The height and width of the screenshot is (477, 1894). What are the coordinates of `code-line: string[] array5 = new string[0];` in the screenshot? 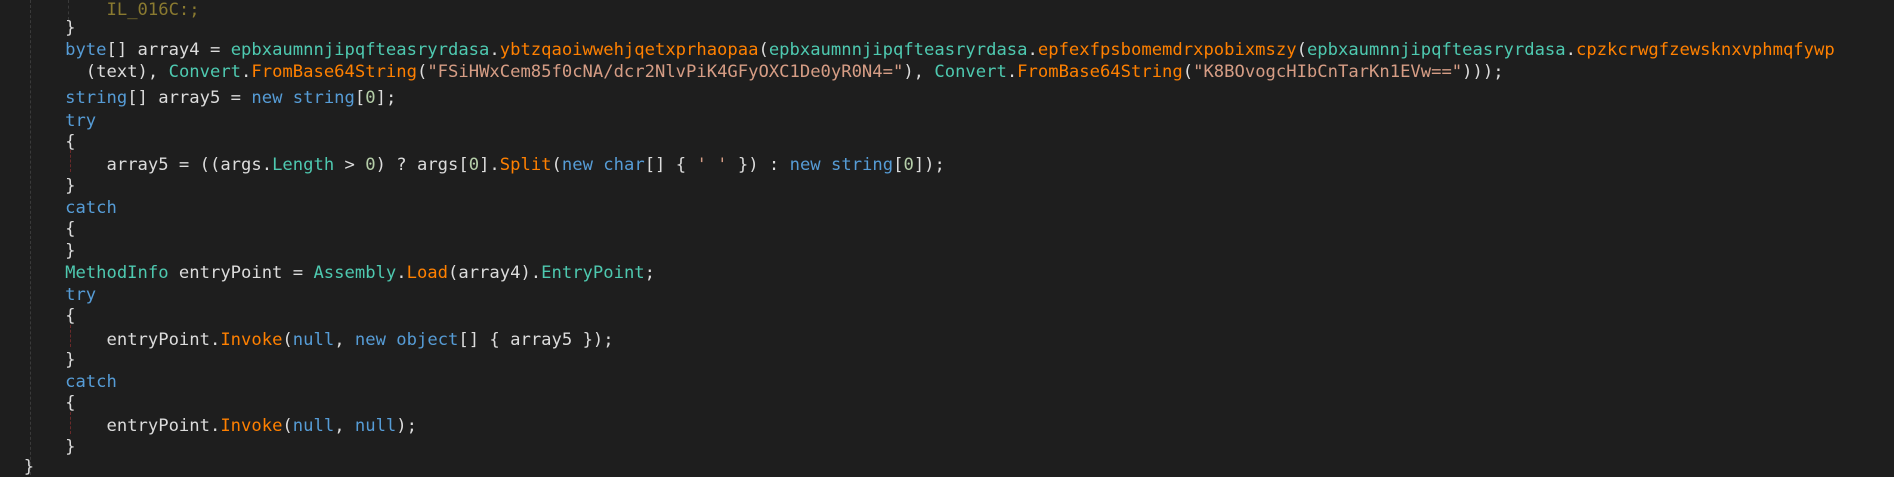 It's located at (230, 98).